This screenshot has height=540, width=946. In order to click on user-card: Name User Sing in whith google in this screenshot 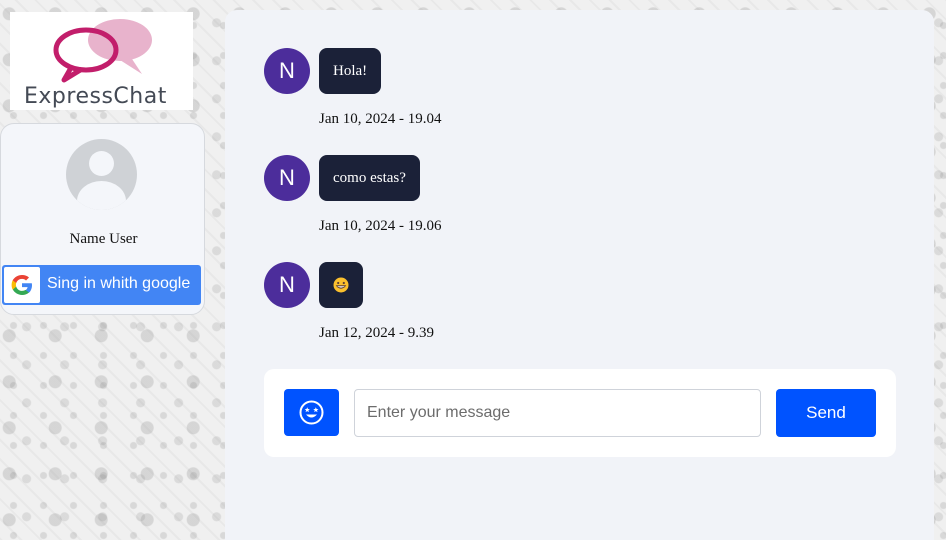, I will do `click(102, 219)`.